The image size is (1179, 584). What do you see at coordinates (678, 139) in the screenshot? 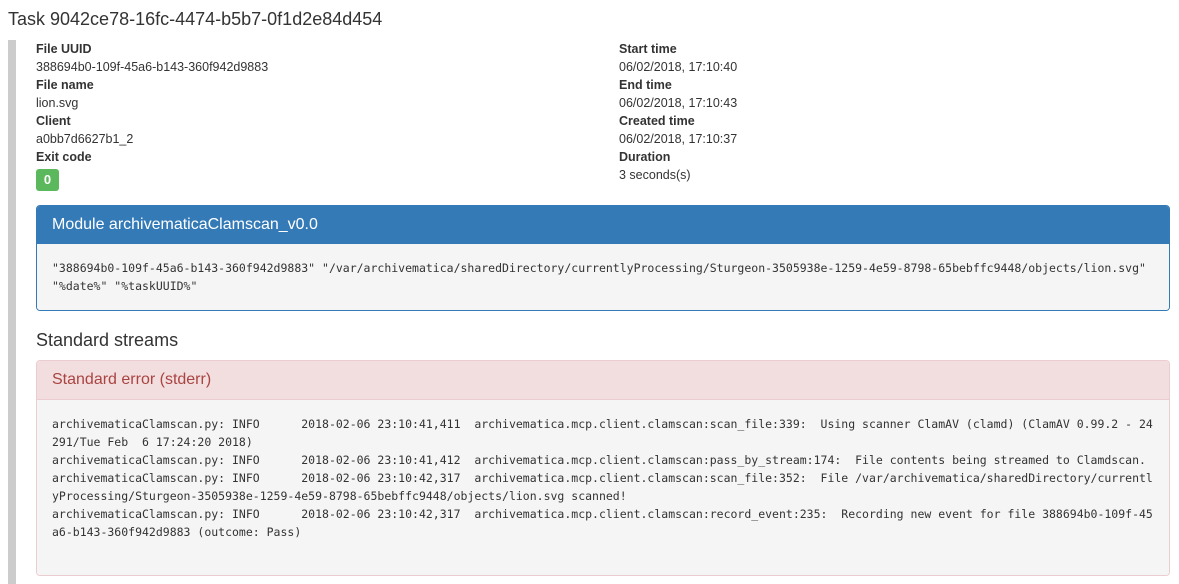
I see `created-time-value: 06/02/2018, 17:10:37` at bounding box center [678, 139].